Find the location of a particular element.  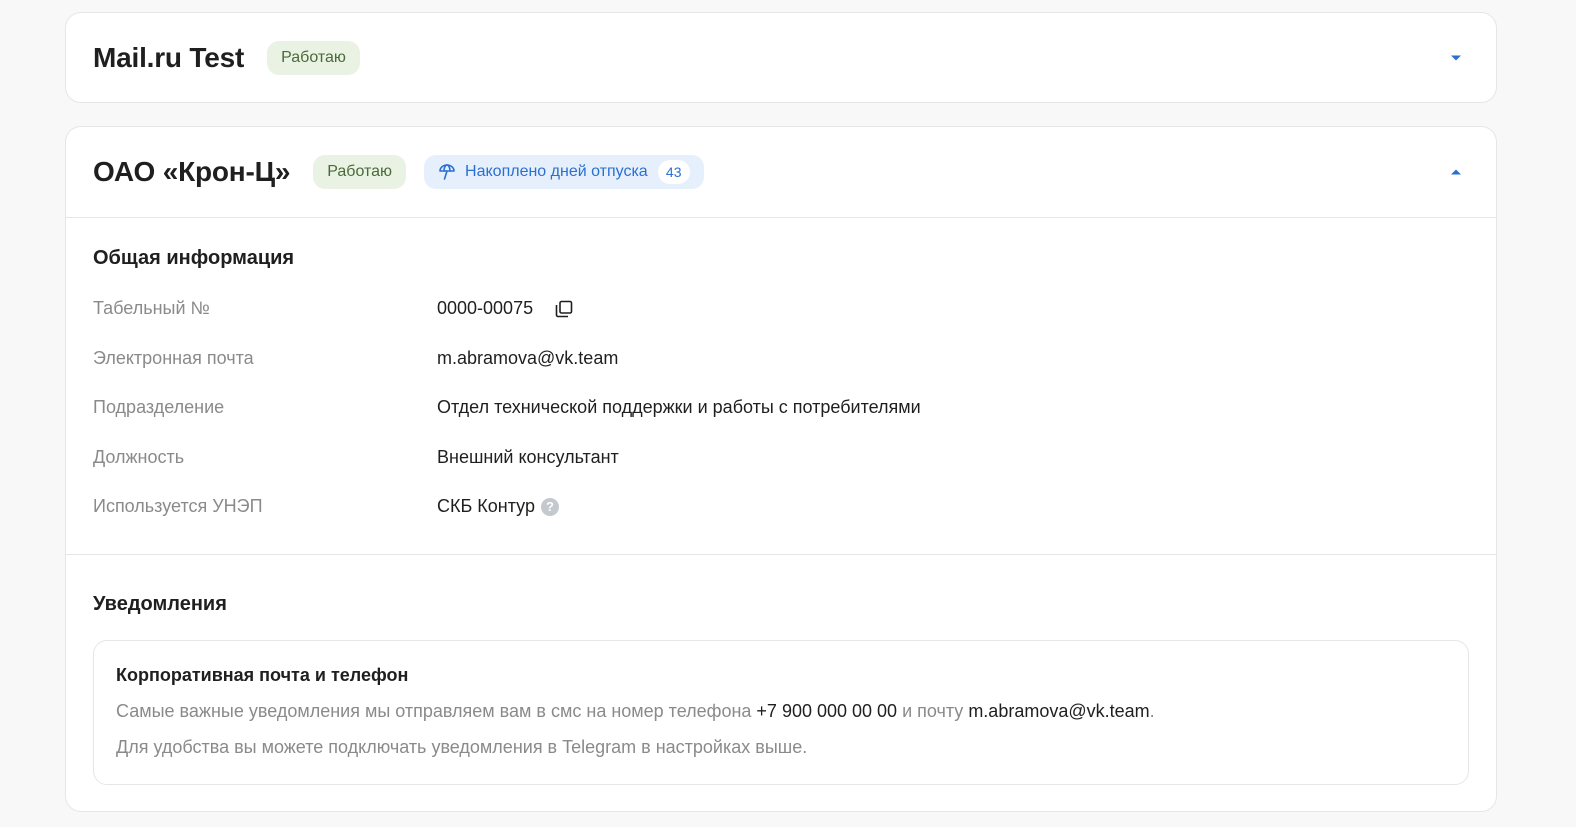

notification-text-part: и почту is located at coordinates (933, 711).